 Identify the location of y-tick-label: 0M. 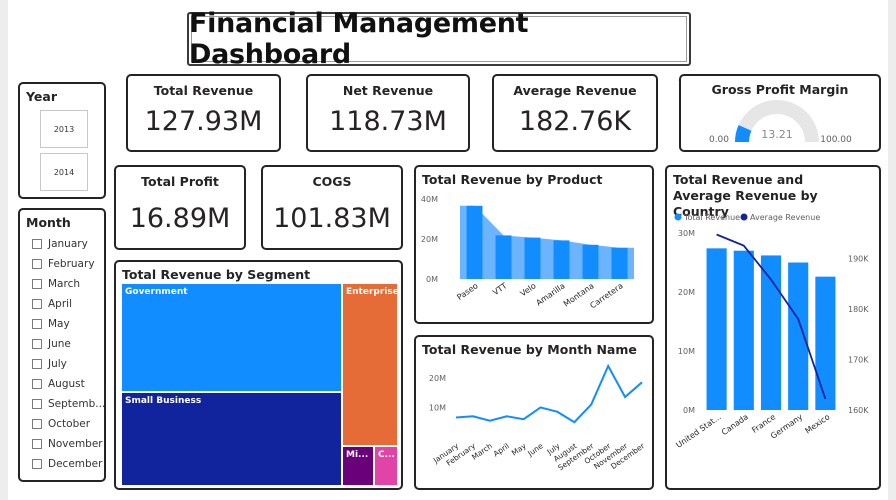
(432, 279).